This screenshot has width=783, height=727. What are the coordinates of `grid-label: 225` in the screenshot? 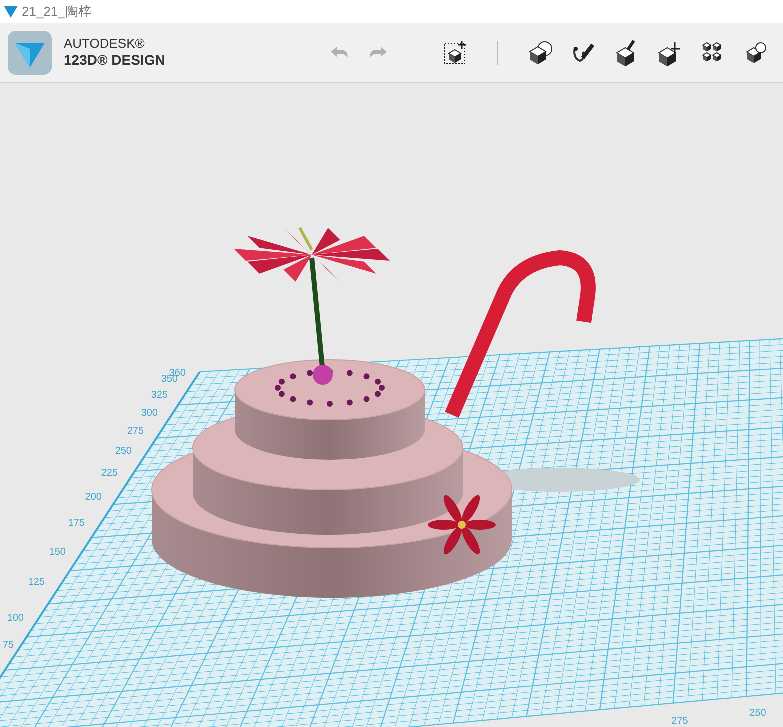 It's located at (109, 473).